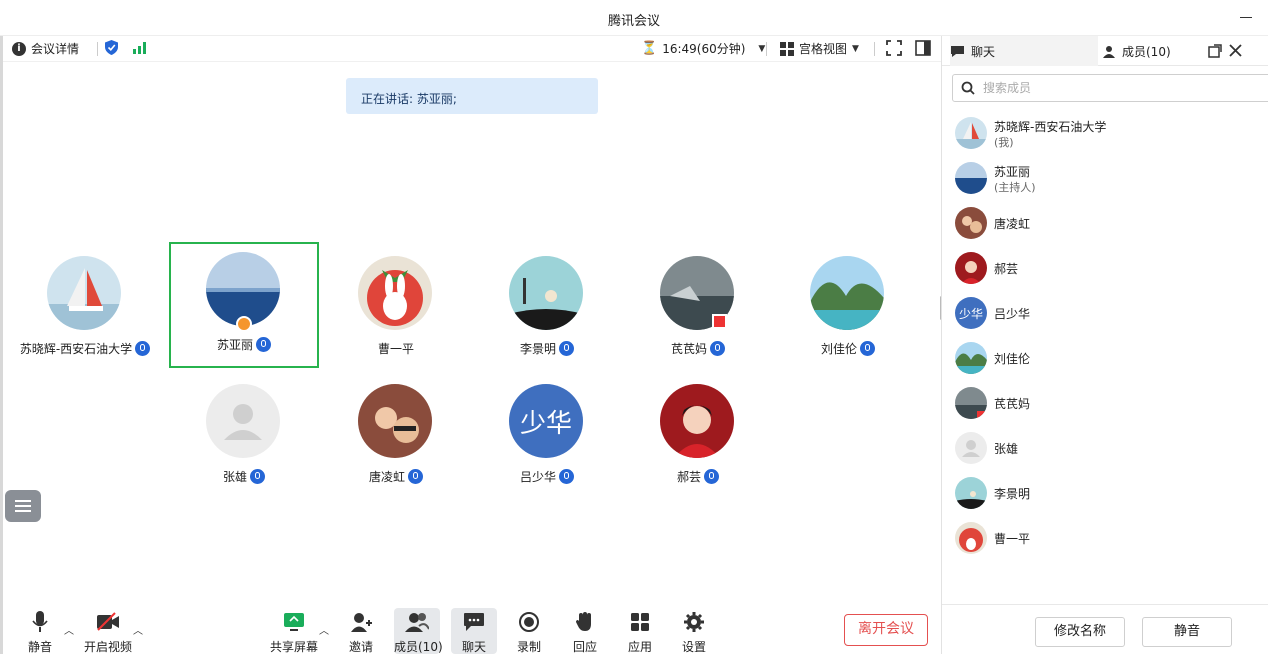 The height and width of the screenshot is (654, 1268). I want to click on member-name: 吕少华, so click(1012, 314).